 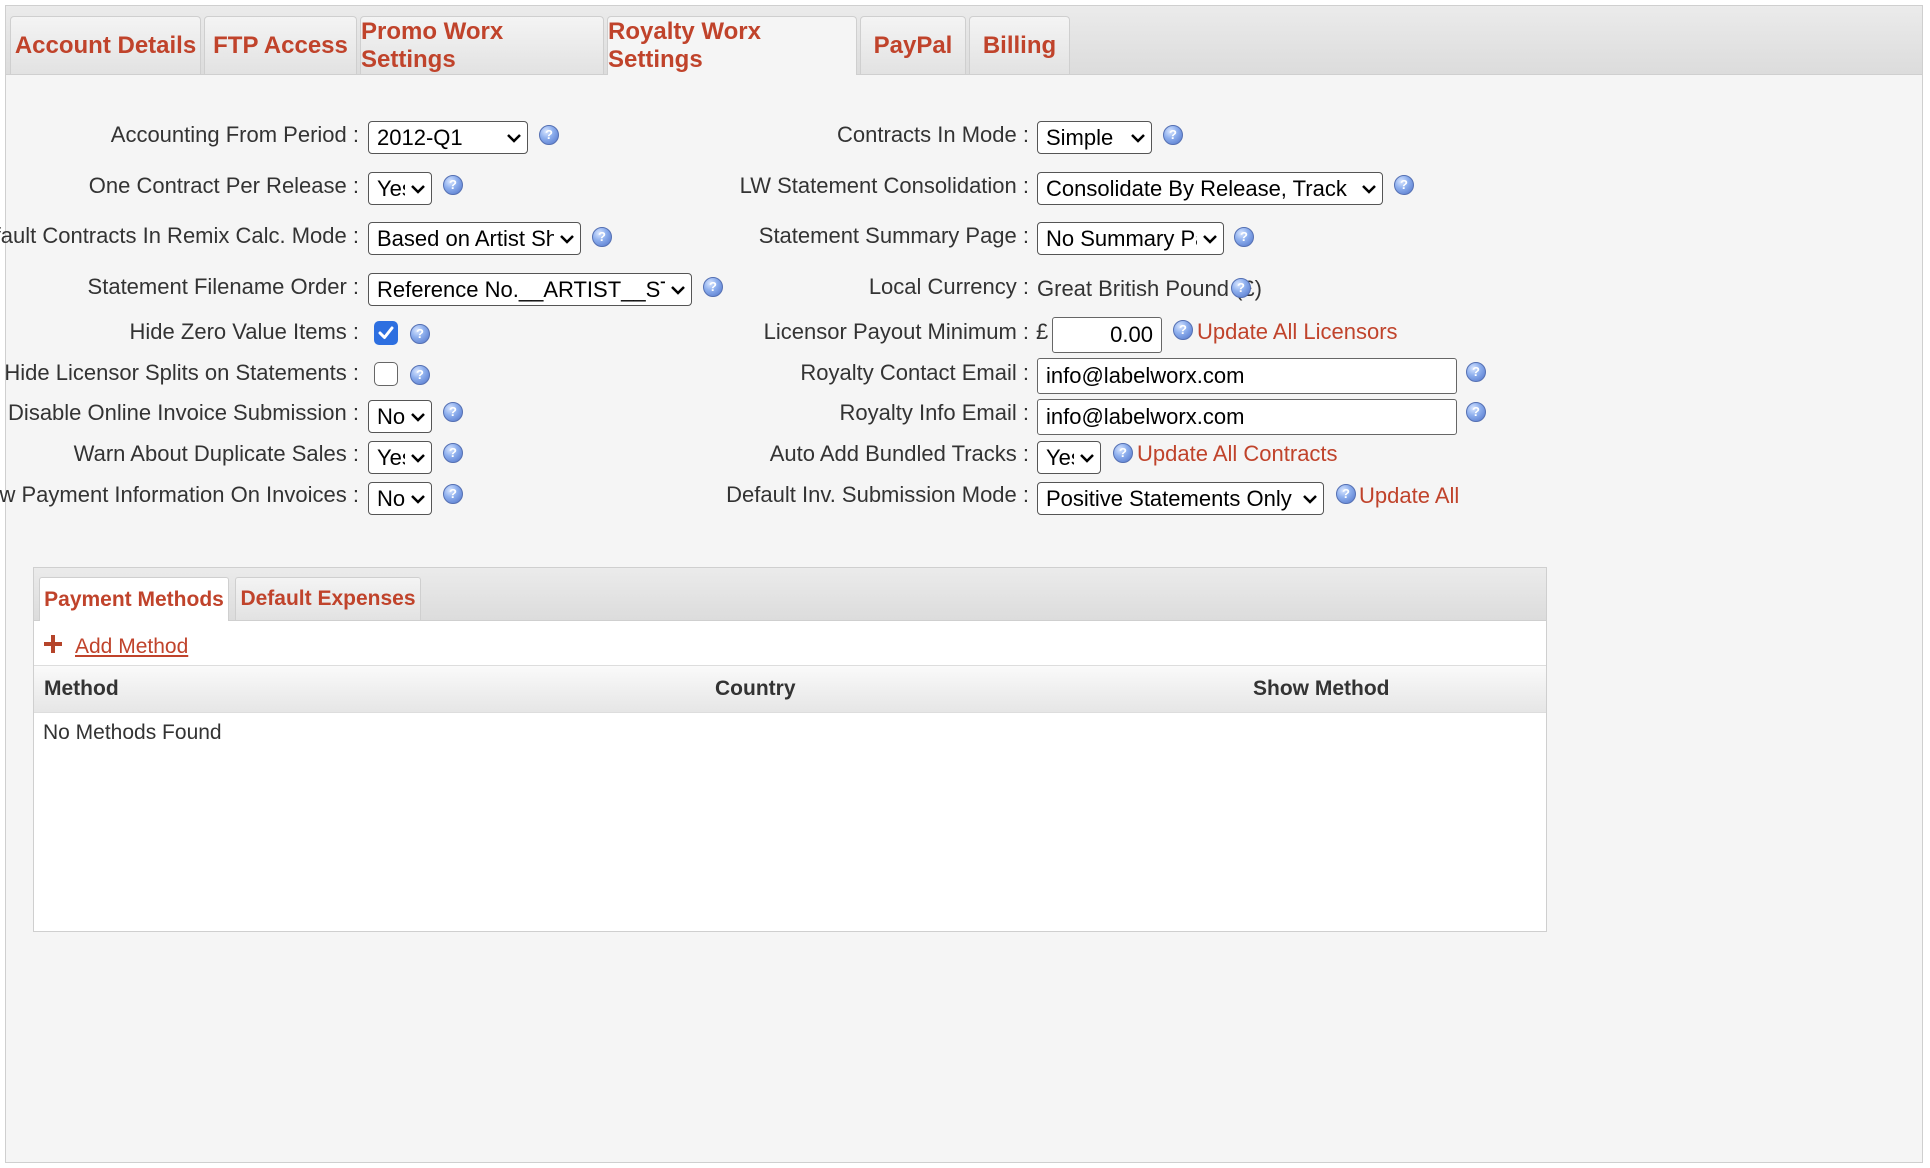 What do you see at coordinates (386, 333) in the screenshot?
I see `hide-zero-value-items-checkbox` at bounding box center [386, 333].